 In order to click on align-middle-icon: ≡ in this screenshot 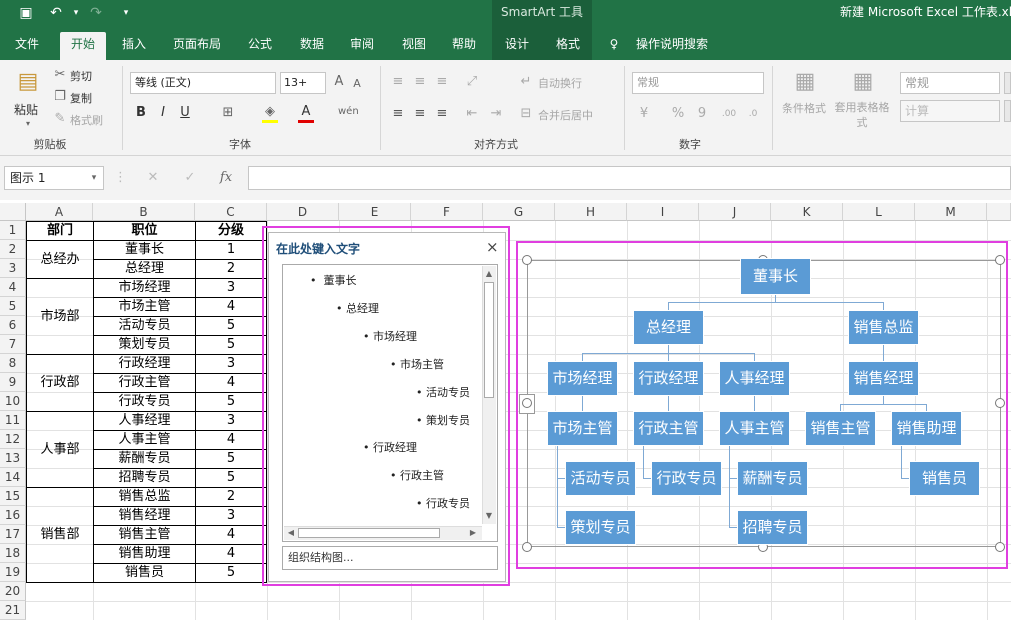, I will do `click(420, 82)`.